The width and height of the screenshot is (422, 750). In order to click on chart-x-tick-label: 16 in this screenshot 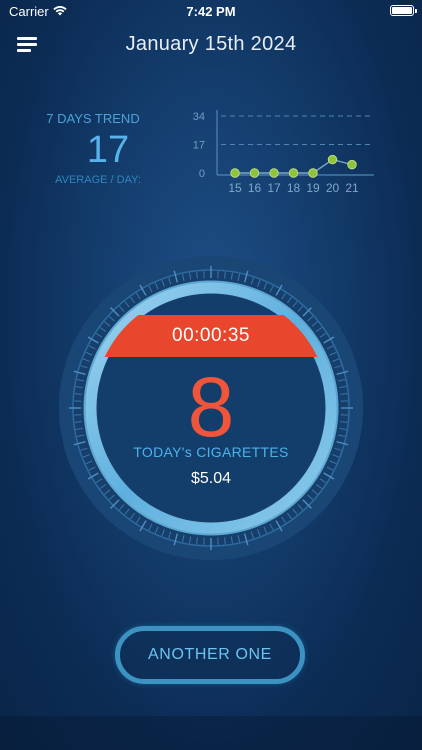, I will do `click(255, 188)`.